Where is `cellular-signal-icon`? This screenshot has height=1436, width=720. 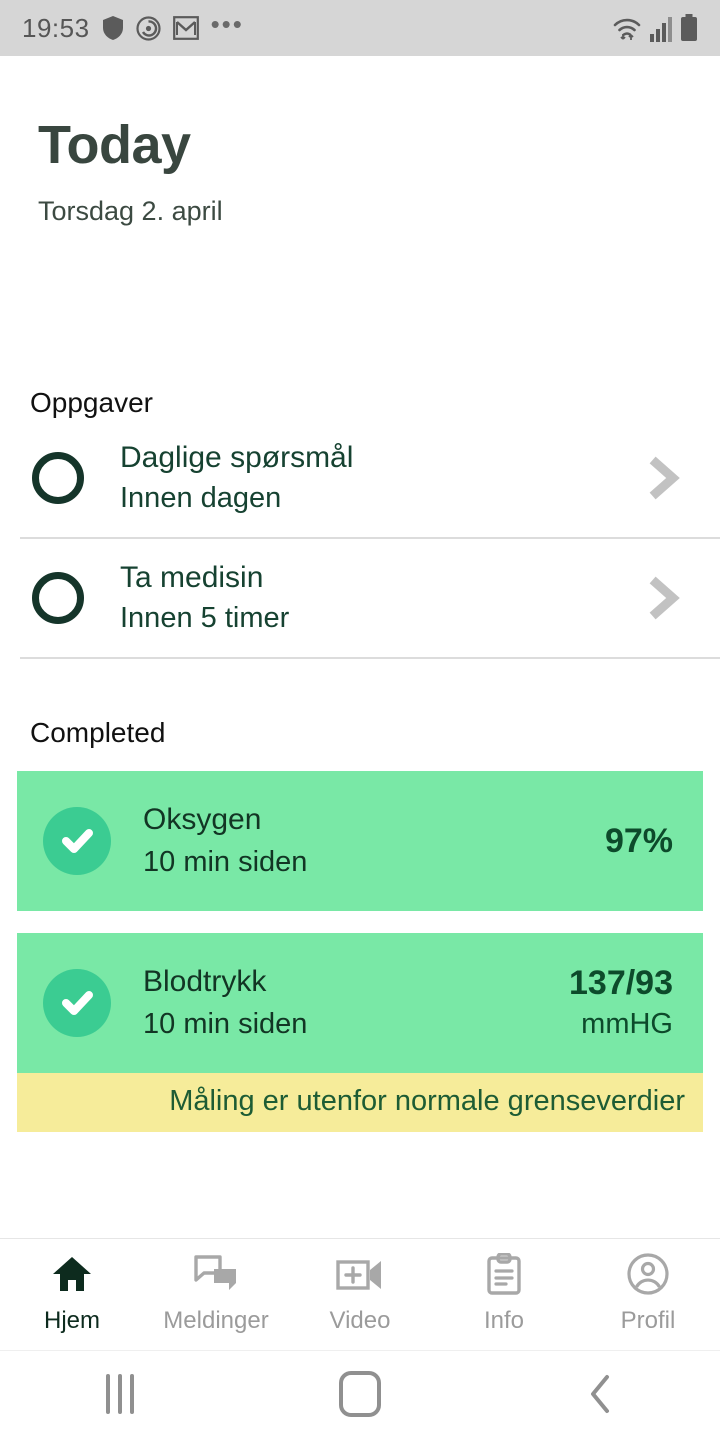
cellular-signal-icon is located at coordinates (661, 29).